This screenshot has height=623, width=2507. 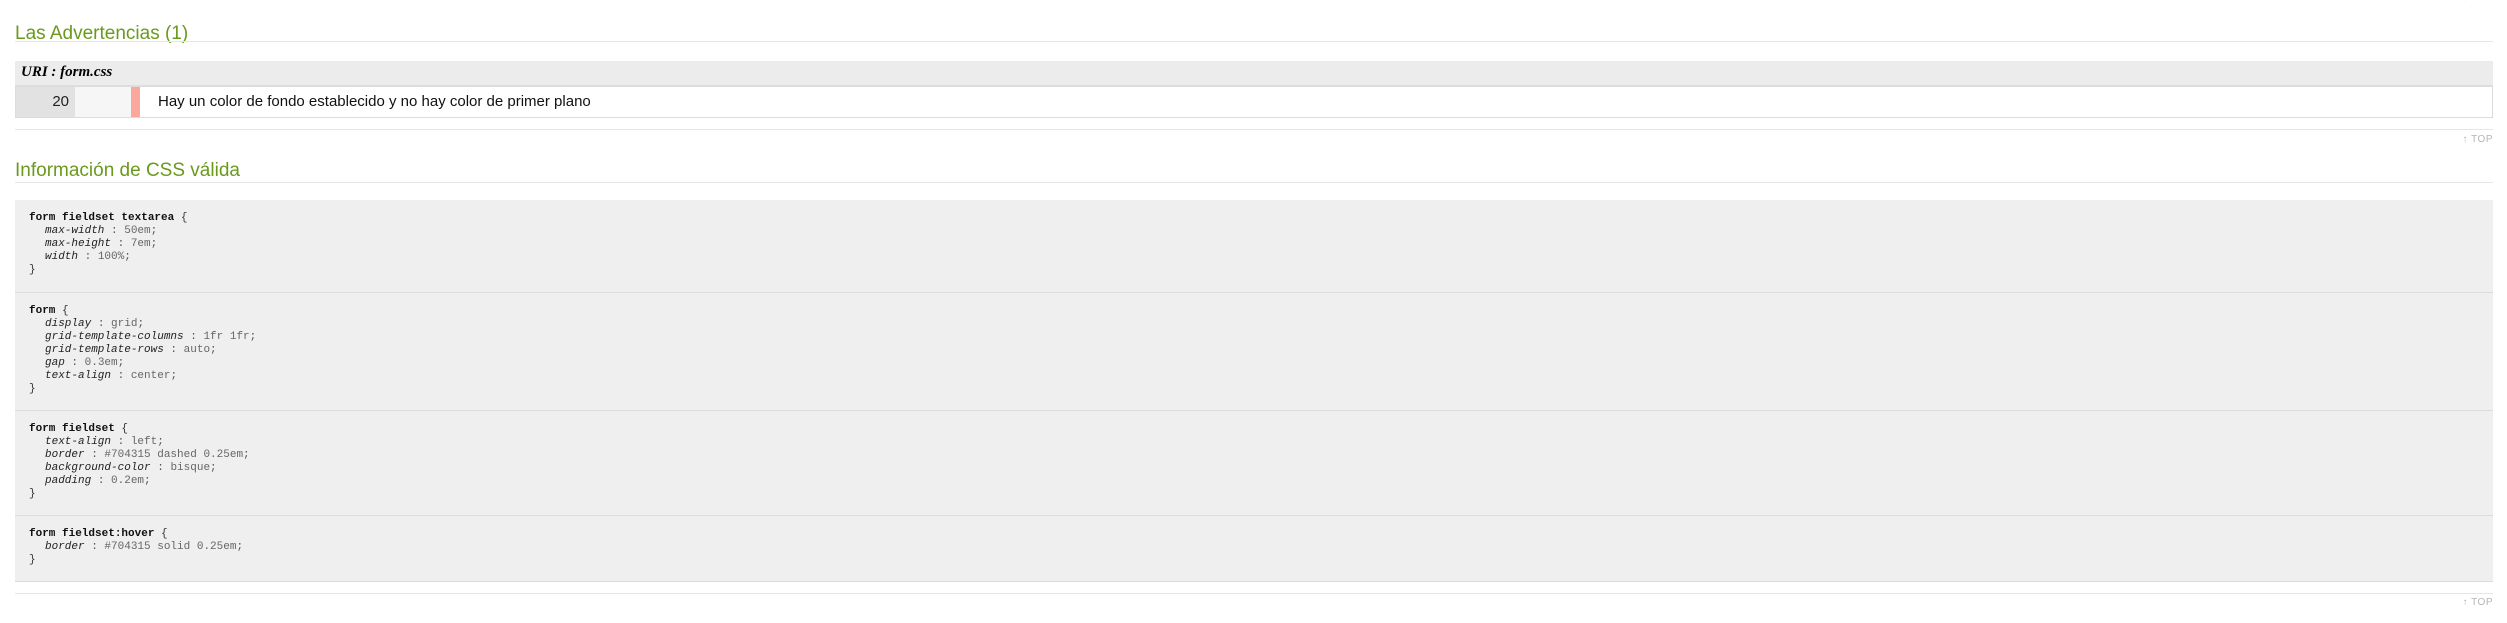 I want to click on css-value: 0.3em, so click(x=101, y=363).